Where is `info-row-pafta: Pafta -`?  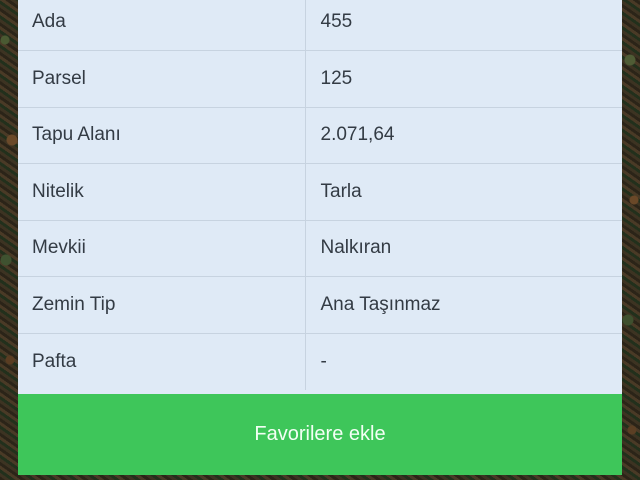
info-row-pafta: Pafta - is located at coordinates (320, 361).